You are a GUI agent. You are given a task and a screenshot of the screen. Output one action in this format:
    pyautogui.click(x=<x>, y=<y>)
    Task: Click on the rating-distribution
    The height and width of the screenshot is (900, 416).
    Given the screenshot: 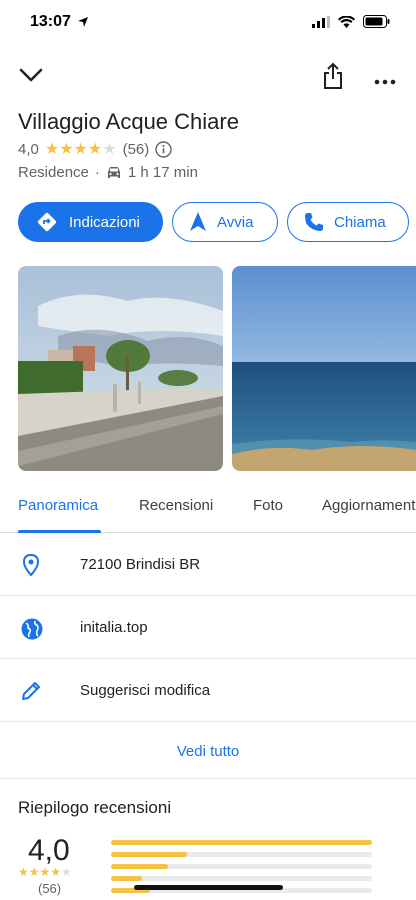 What is the action you would take?
    pyautogui.click(x=241, y=870)
    